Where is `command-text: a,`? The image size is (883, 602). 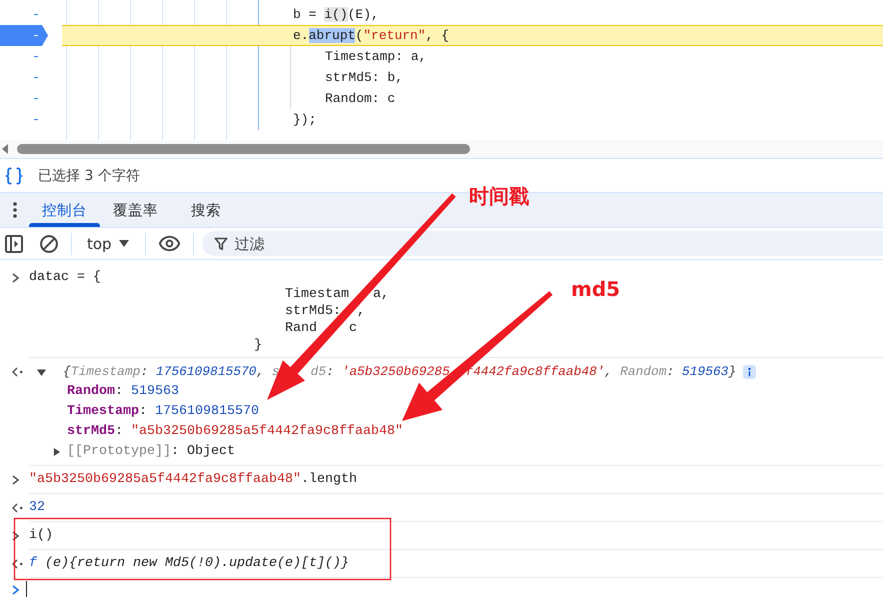
command-text: a, is located at coordinates (380, 294).